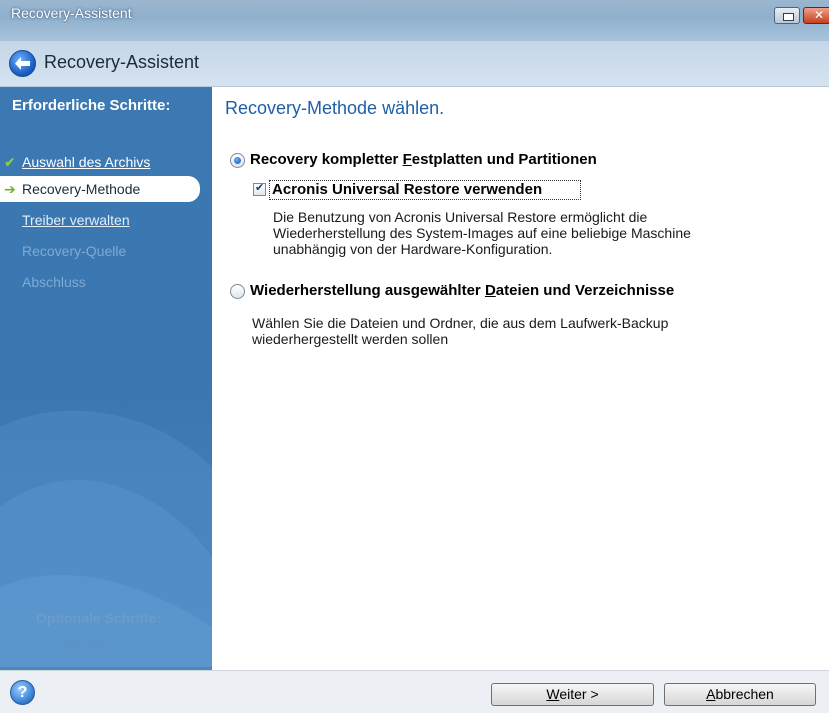 Image resolution: width=829 pixels, height=713 pixels. Describe the element at coordinates (407, 159) in the screenshot. I see `accelerator-key: F` at that location.